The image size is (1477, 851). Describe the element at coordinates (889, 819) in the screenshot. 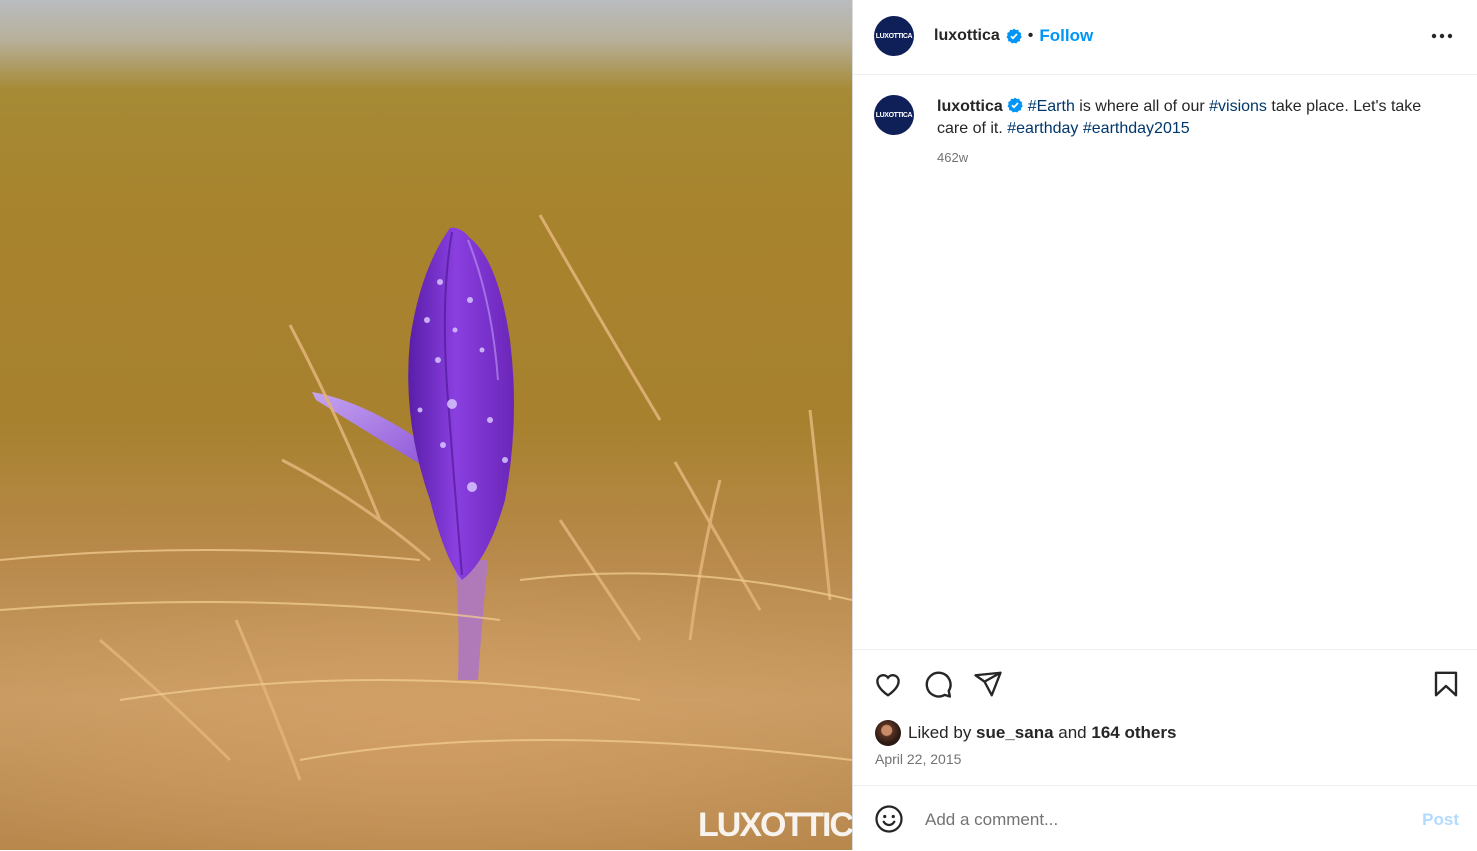

I see `emoji-icon` at that location.